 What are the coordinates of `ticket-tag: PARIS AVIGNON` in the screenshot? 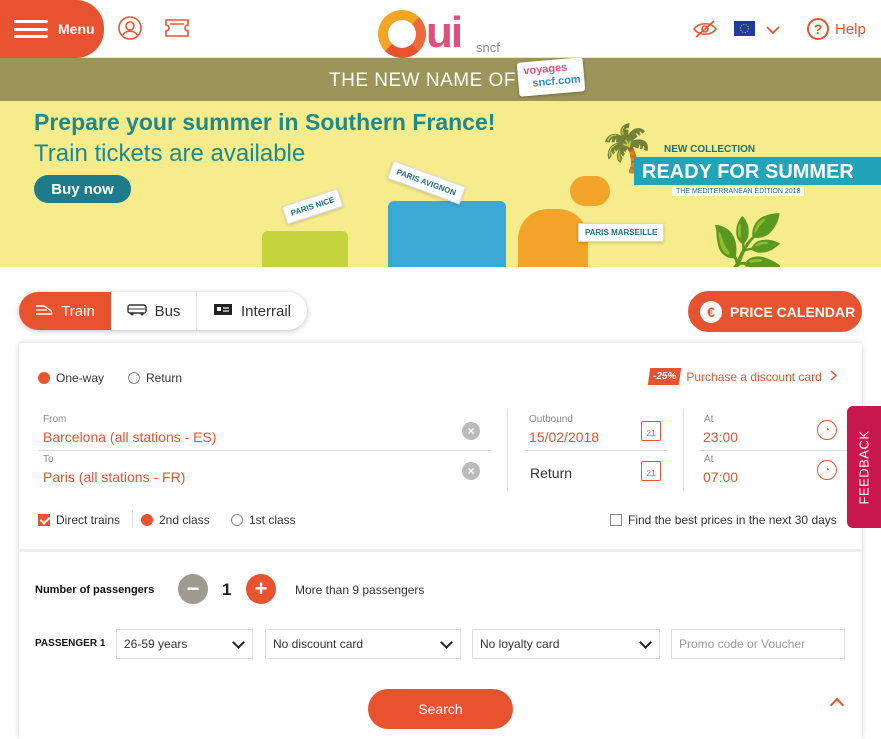 It's located at (426, 182).